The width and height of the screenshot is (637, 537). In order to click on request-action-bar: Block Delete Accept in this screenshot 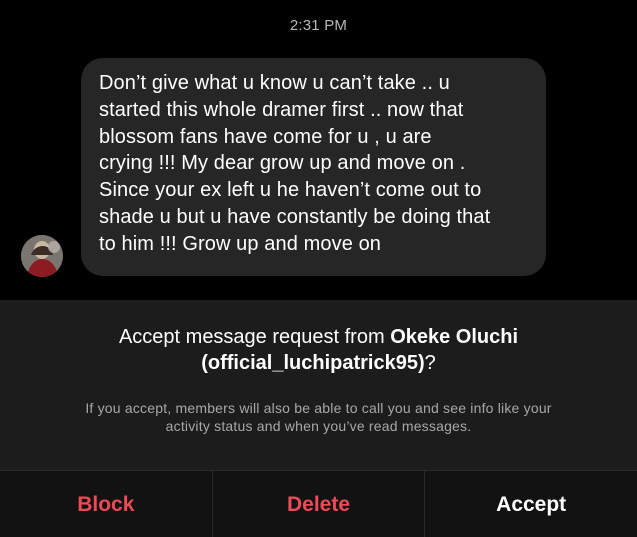, I will do `click(318, 503)`.